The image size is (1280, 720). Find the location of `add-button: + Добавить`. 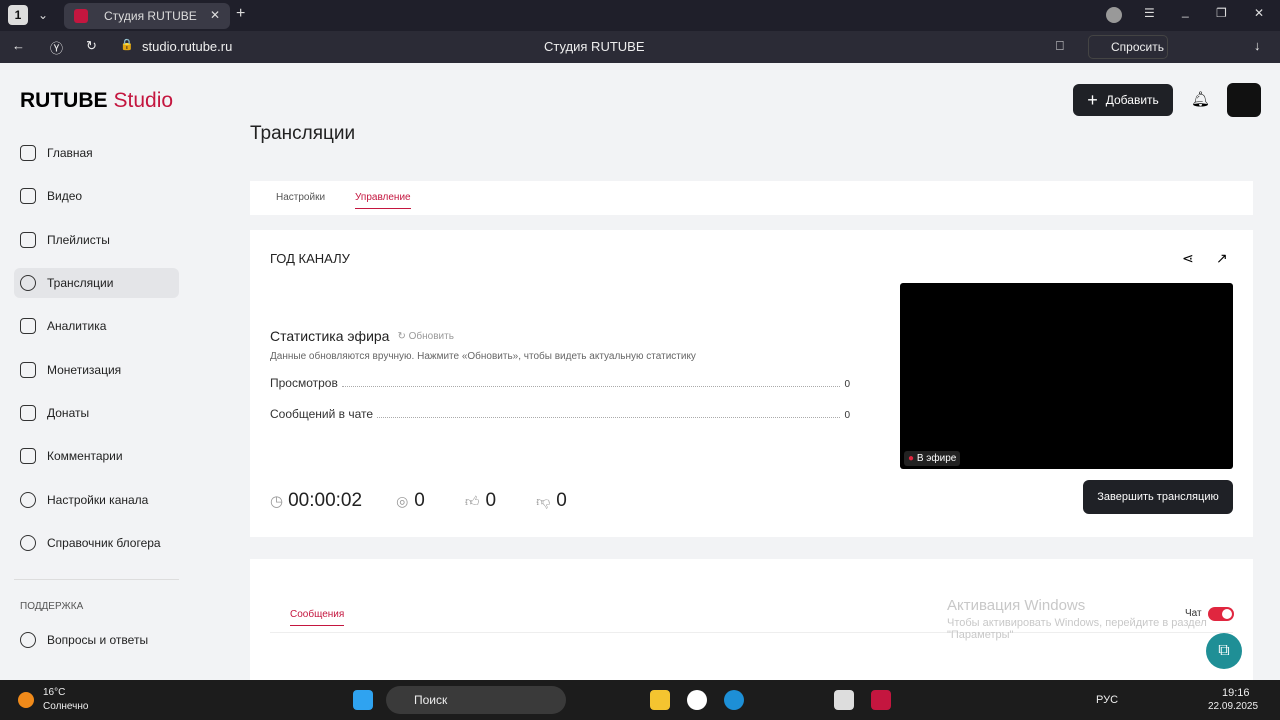

add-button: + Добавить is located at coordinates (1123, 100).